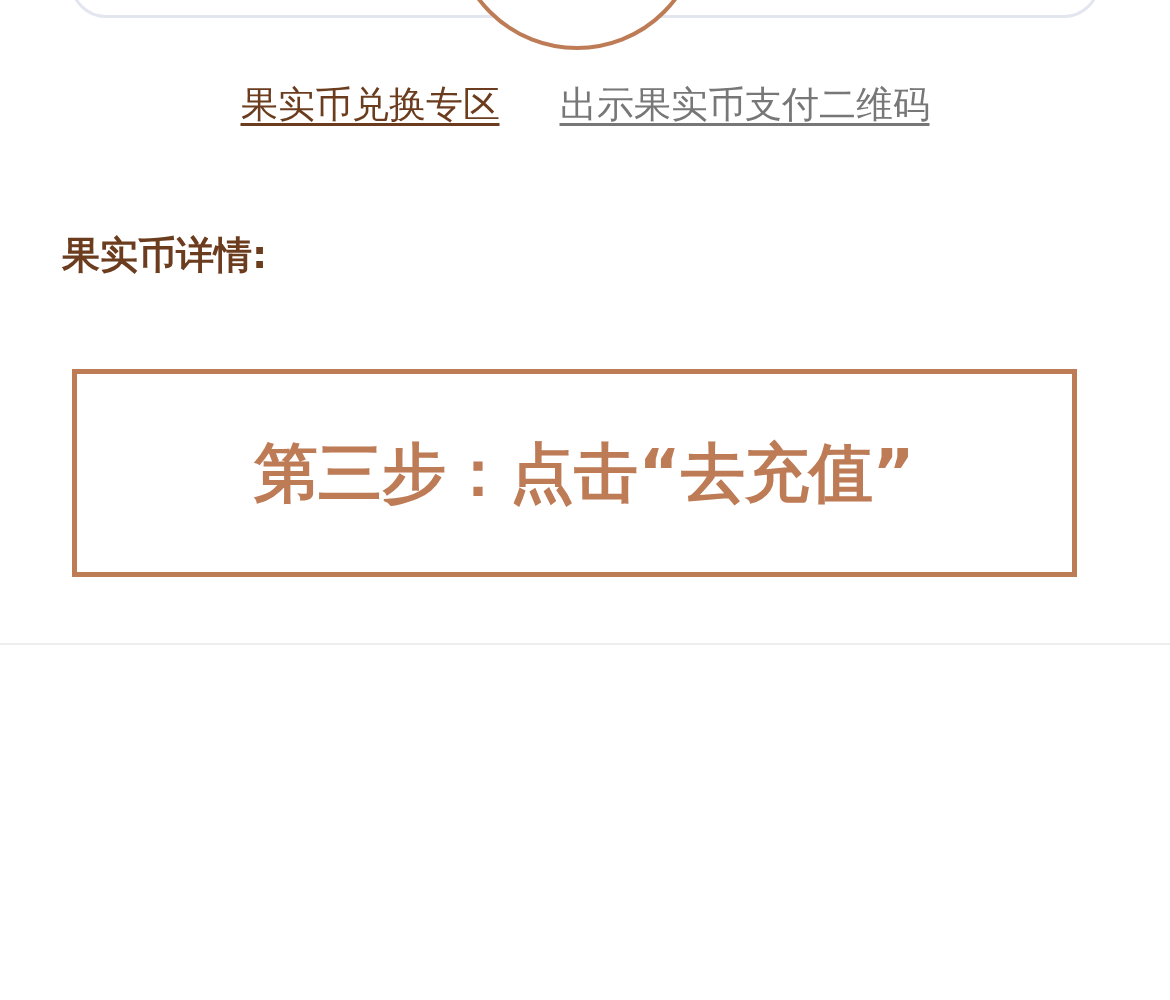 The width and height of the screenshot is (1170, 1000). I want to click on link: 出示果实币支付二维码, so click(744, 105).